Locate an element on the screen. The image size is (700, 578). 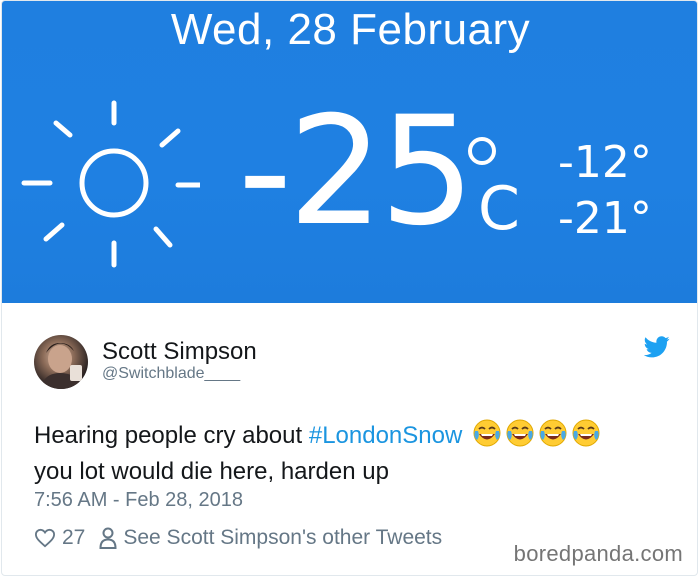
author-handle: @Switchblade____ is located at coordinates (171, 374).